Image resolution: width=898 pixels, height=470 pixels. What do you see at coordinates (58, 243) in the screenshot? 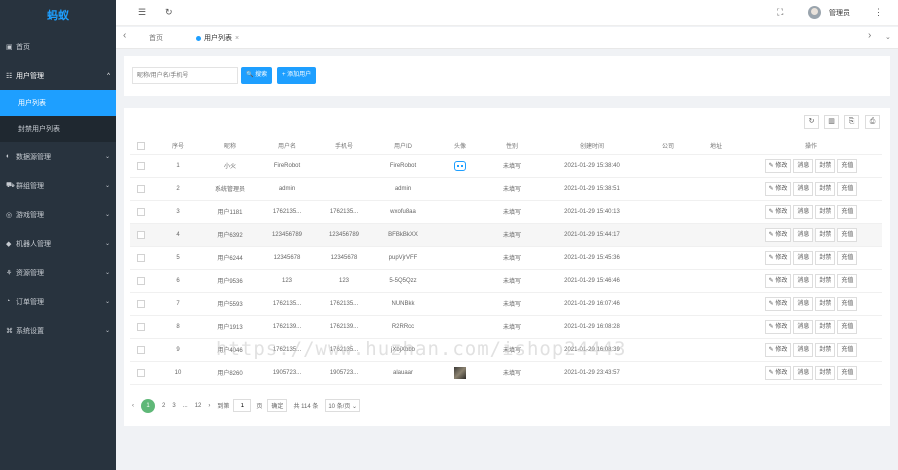
I see `sidebar-item-robot: ◆ 机器人管理 ⌄` at bounding box center [58, 243].